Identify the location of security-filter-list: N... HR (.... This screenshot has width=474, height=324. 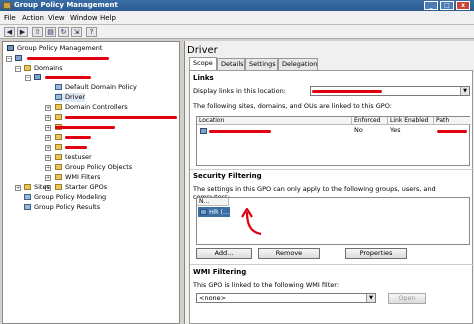
(333, 221).